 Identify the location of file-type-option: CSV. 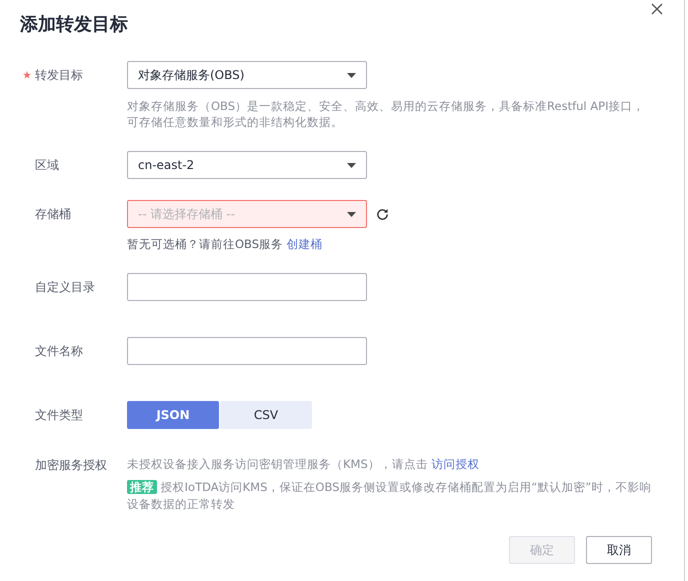
(266, 415).